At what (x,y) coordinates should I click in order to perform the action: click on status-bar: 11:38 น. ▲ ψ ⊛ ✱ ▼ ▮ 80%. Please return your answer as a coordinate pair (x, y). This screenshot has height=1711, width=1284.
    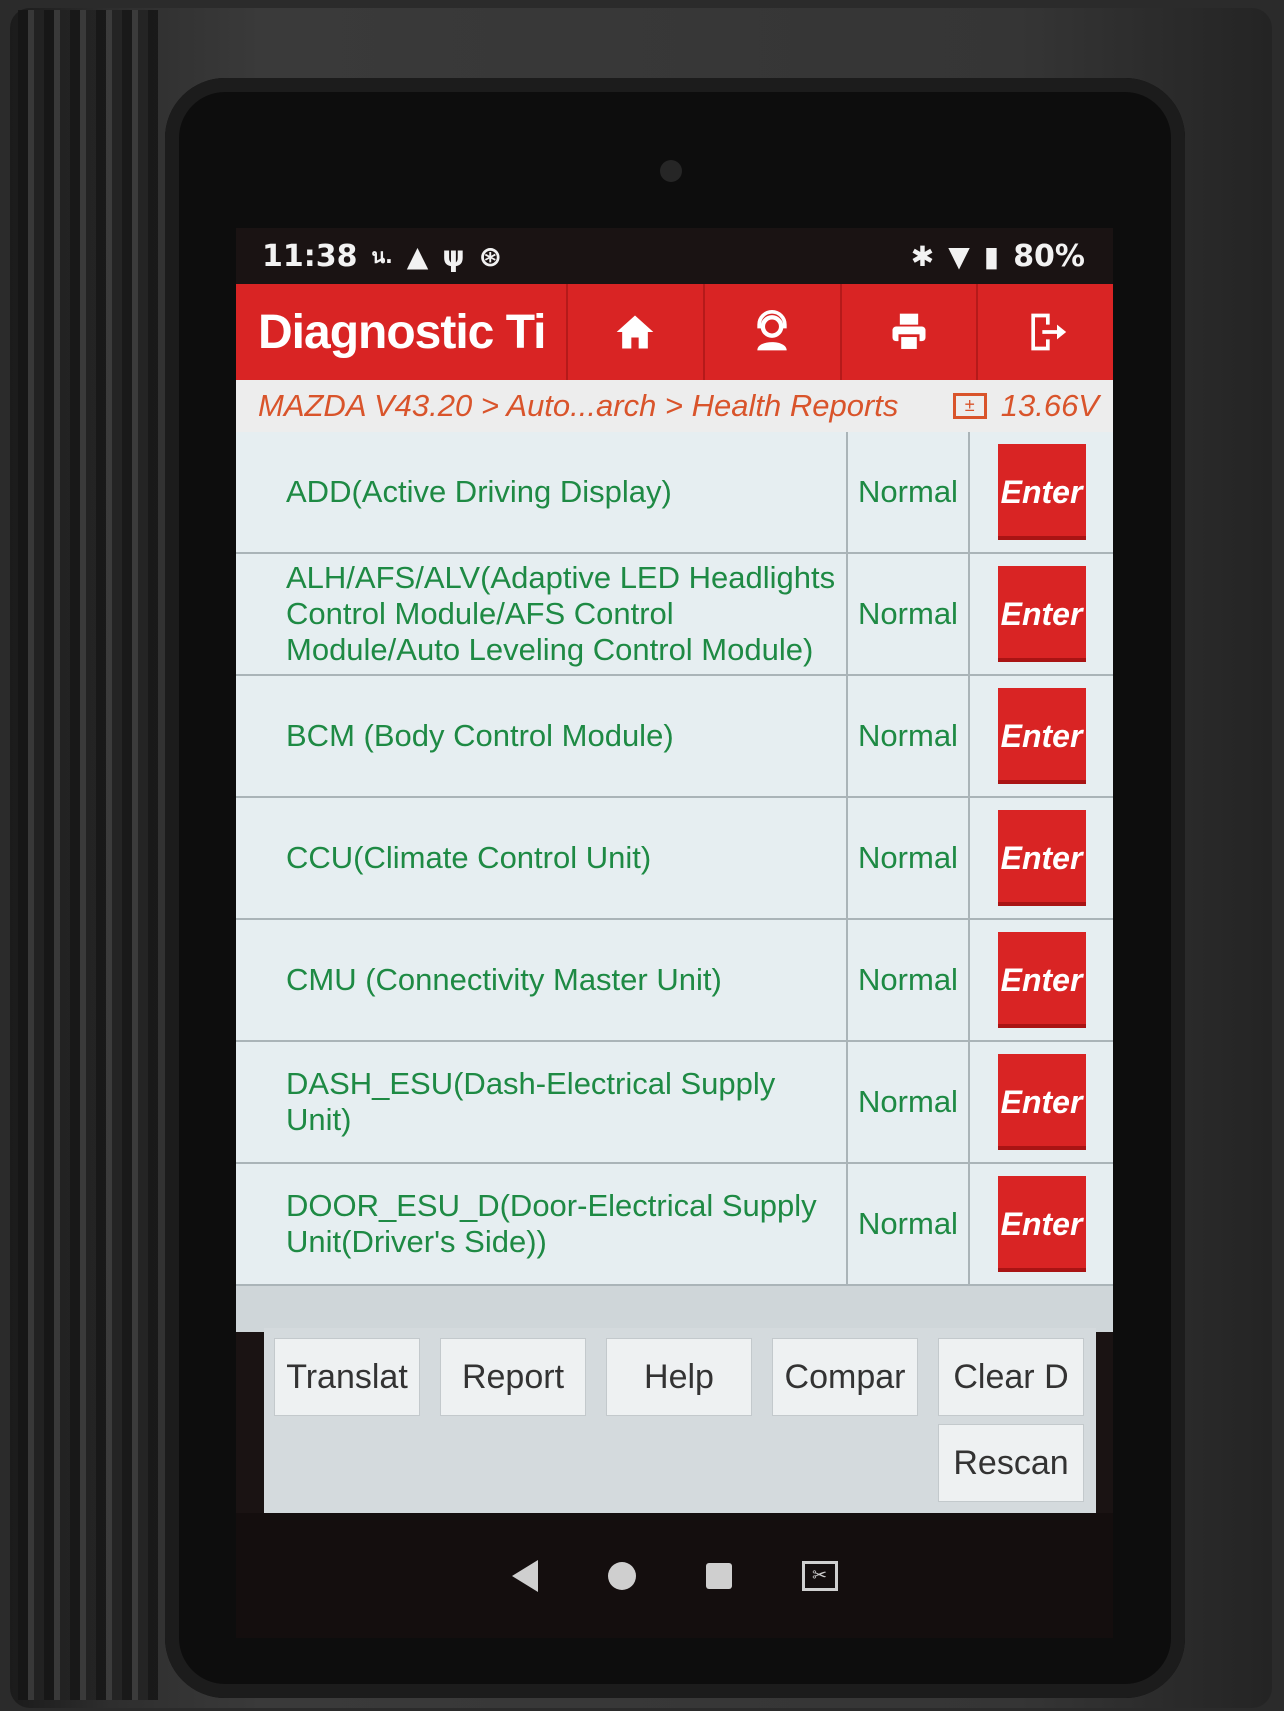
    Looking at the image, I should click on (674, 256).